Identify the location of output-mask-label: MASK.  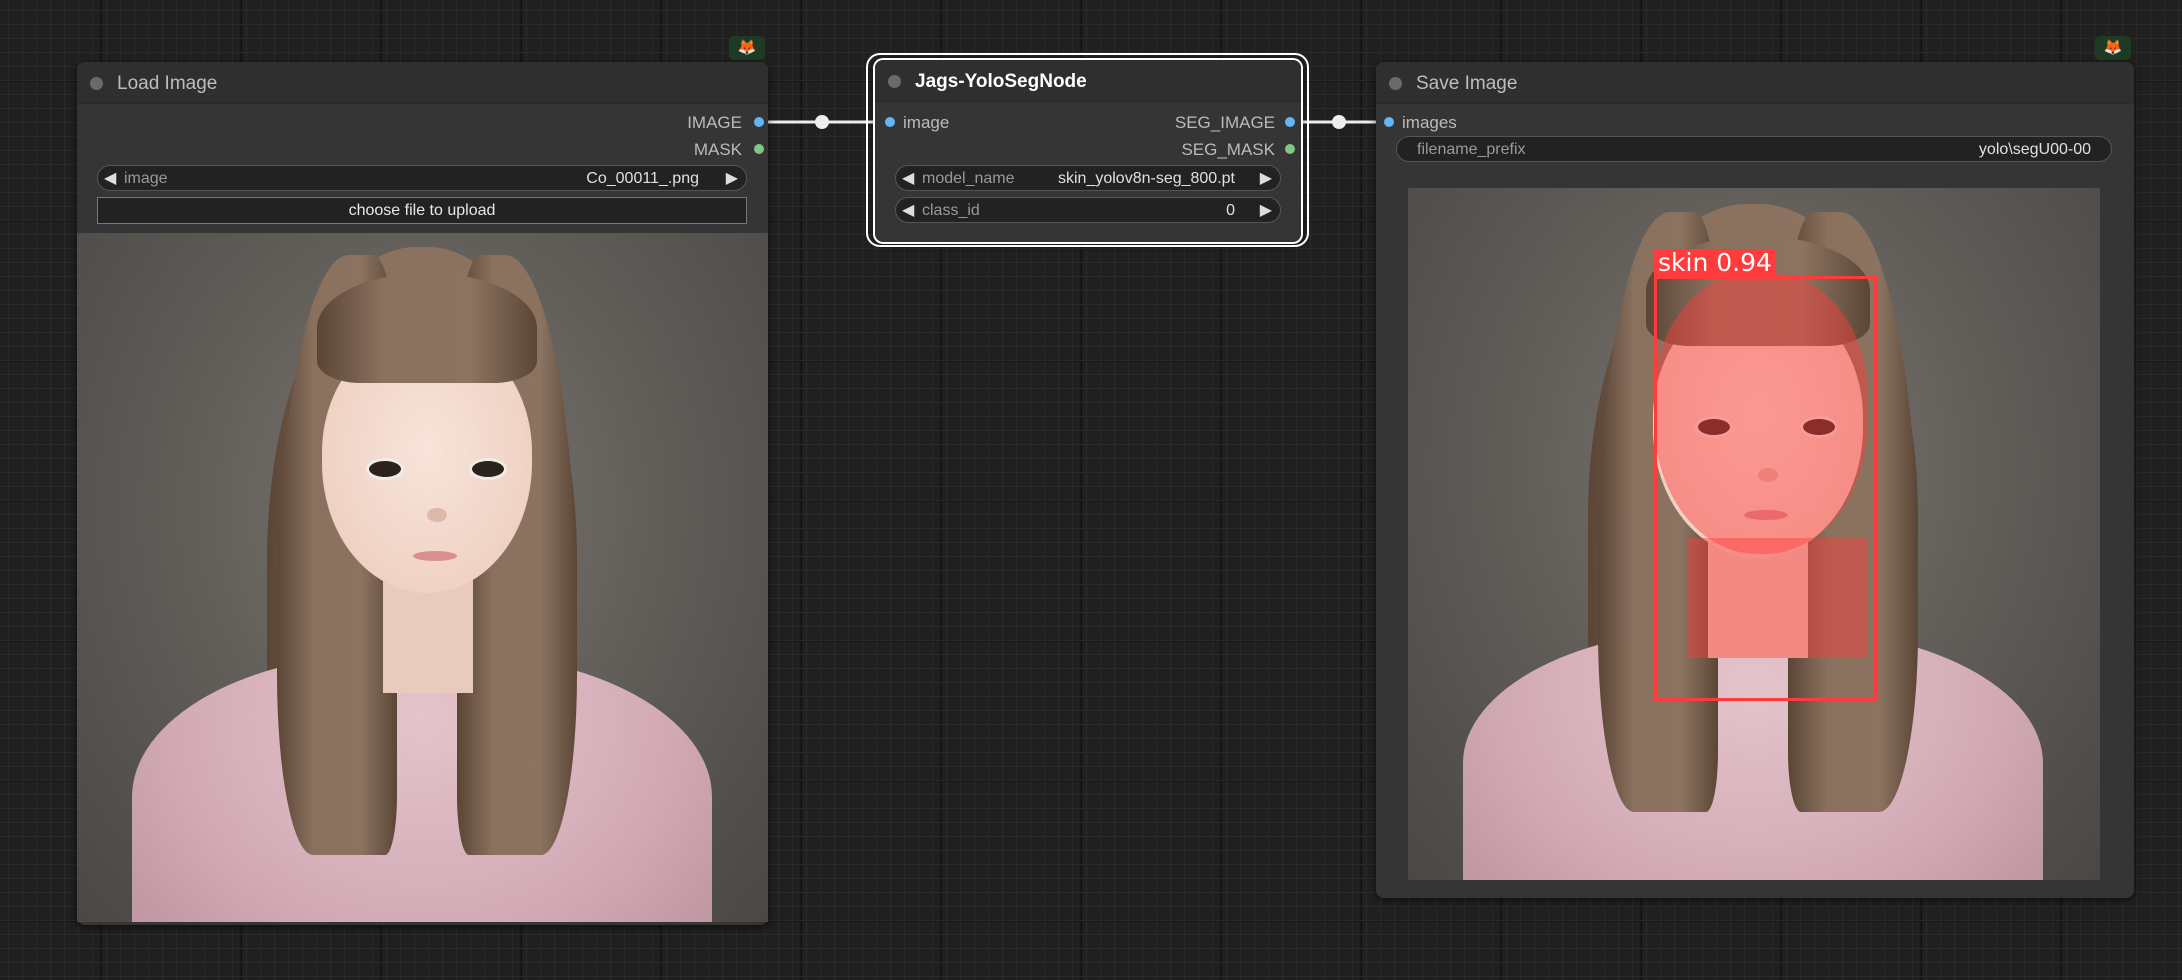
(717, 149).